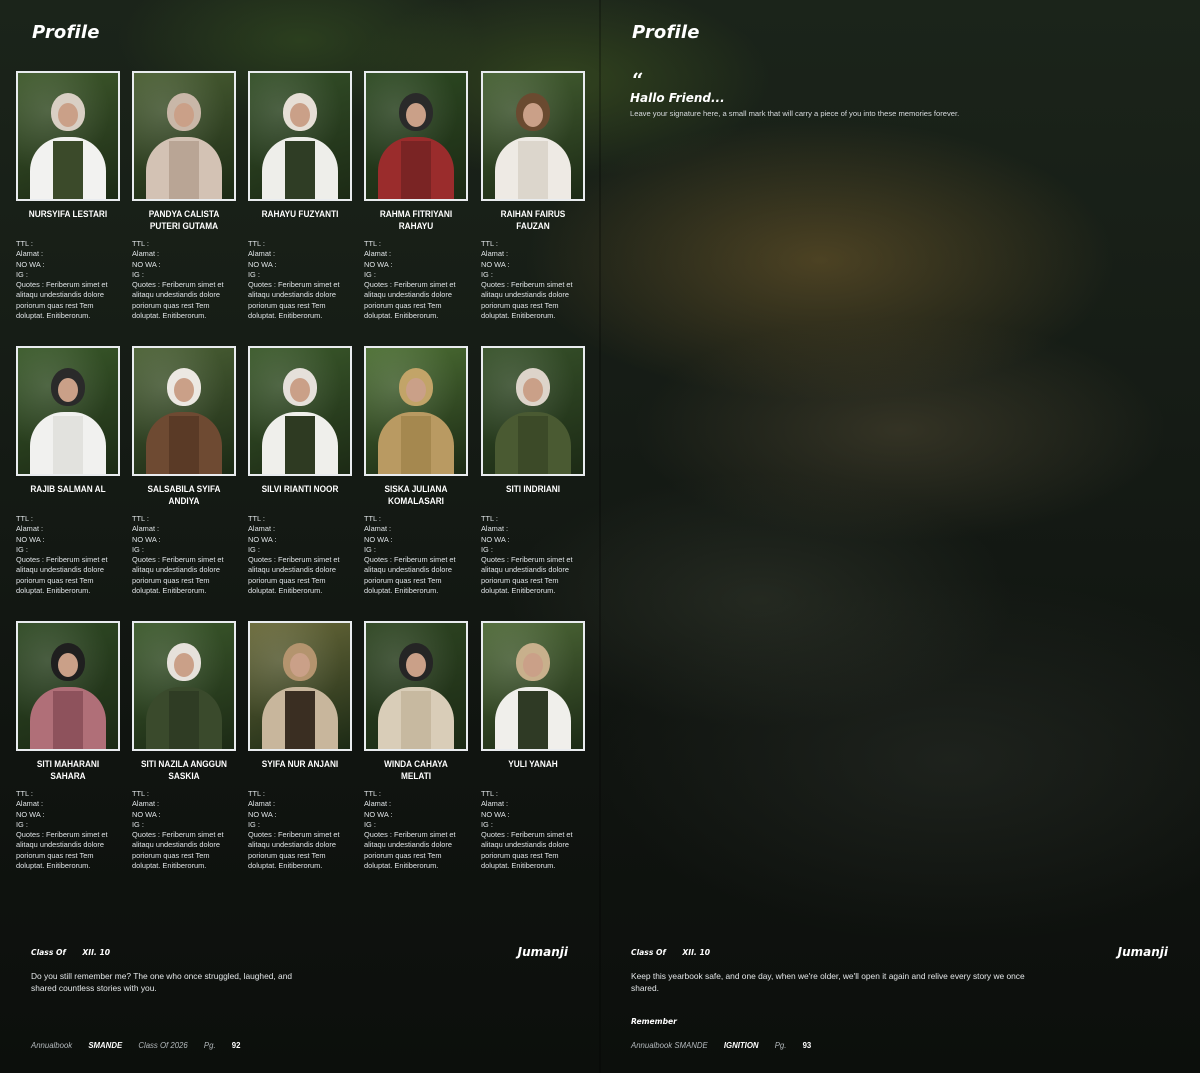  What do you see at coordinates (184, 770) in the screenshot?
I see `student-name: SITI NAZILA ANGGUN SASKIA` at bounding box center [184, 770].